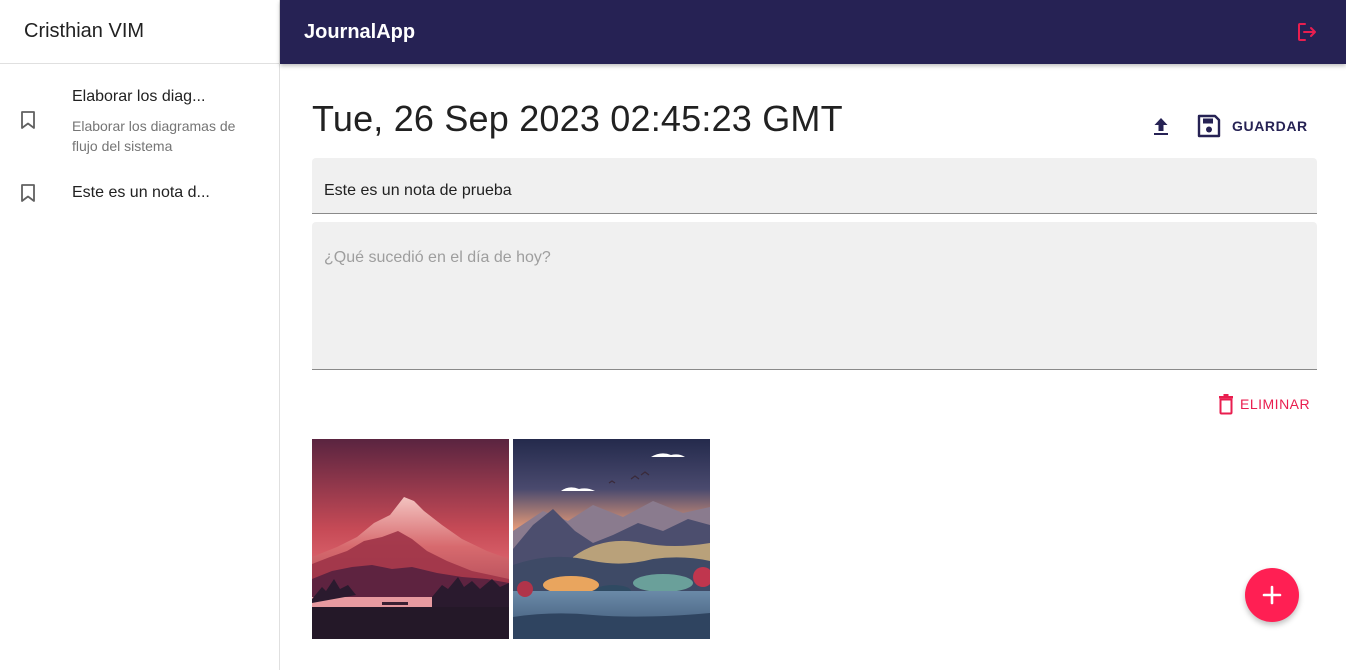 The width and height of the screenshot is (1346, 670). I want to click on save-label: GUARDAR, so click(1270, 126).